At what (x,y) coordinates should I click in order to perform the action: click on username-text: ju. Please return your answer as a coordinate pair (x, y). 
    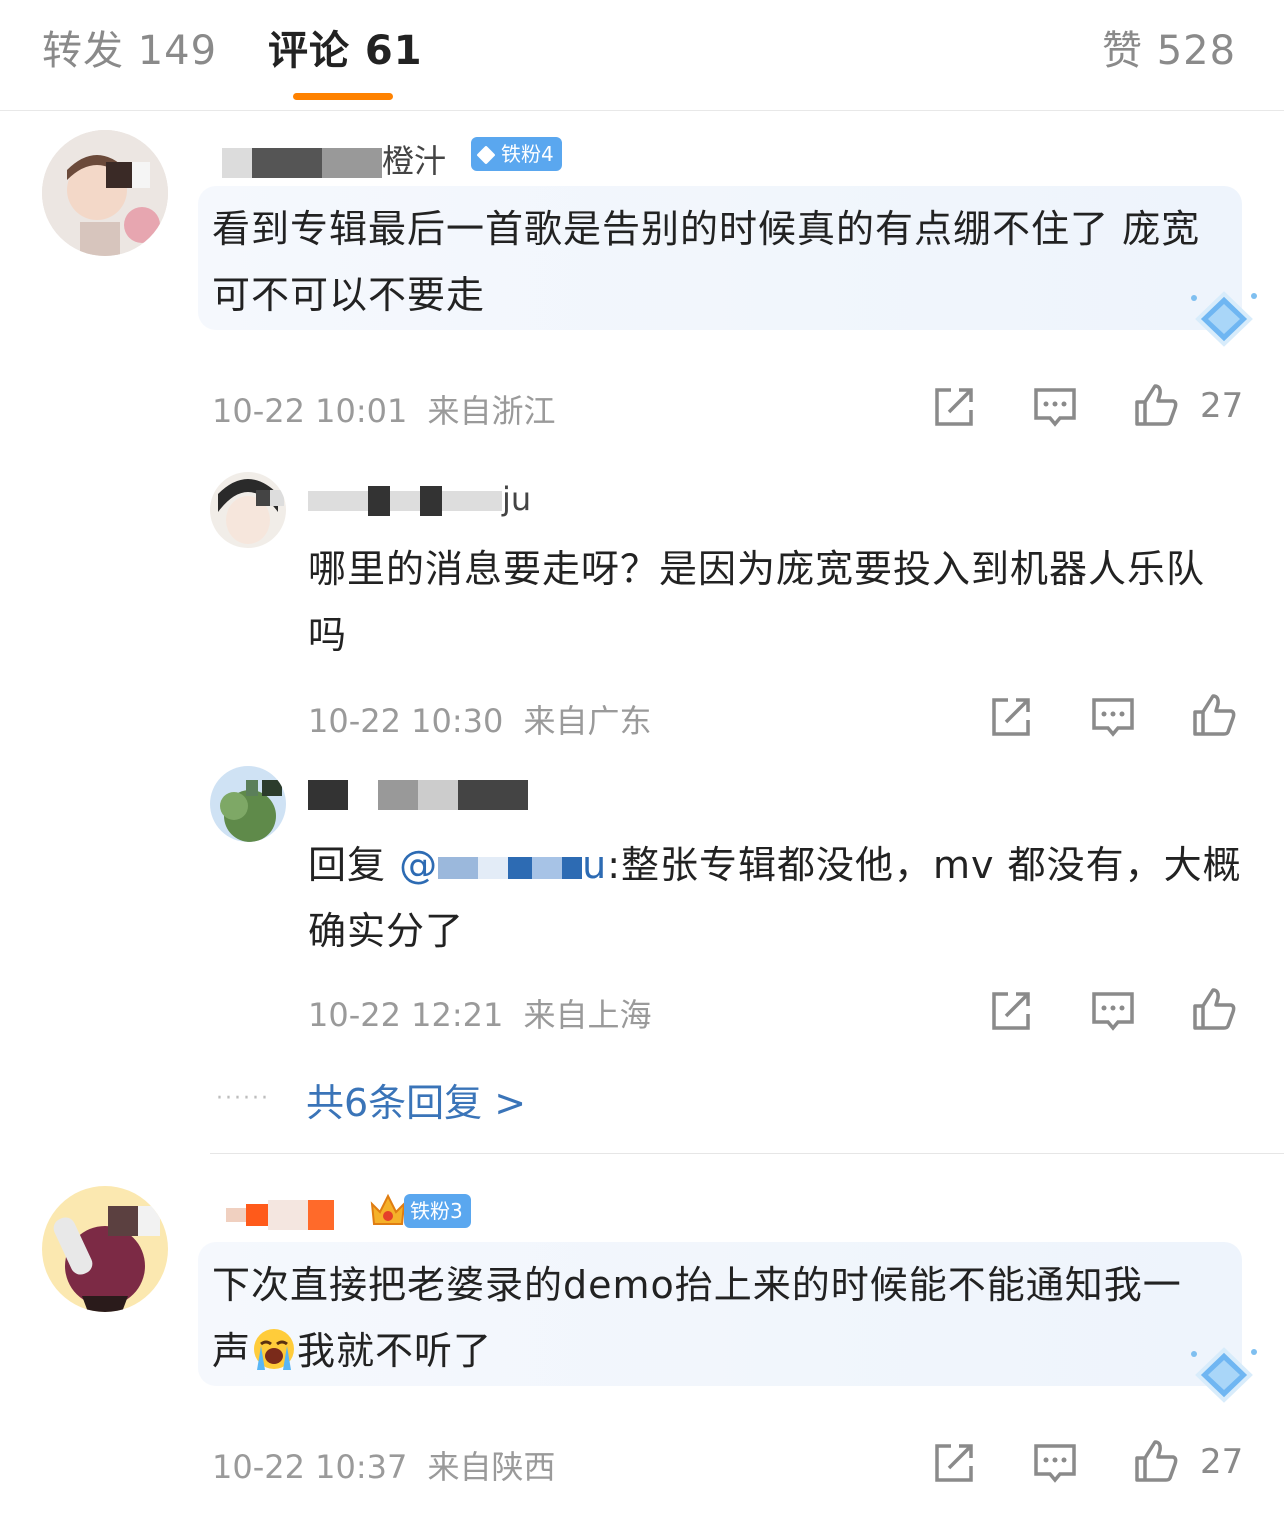
    Looking at the image, I should click on (517, 499).